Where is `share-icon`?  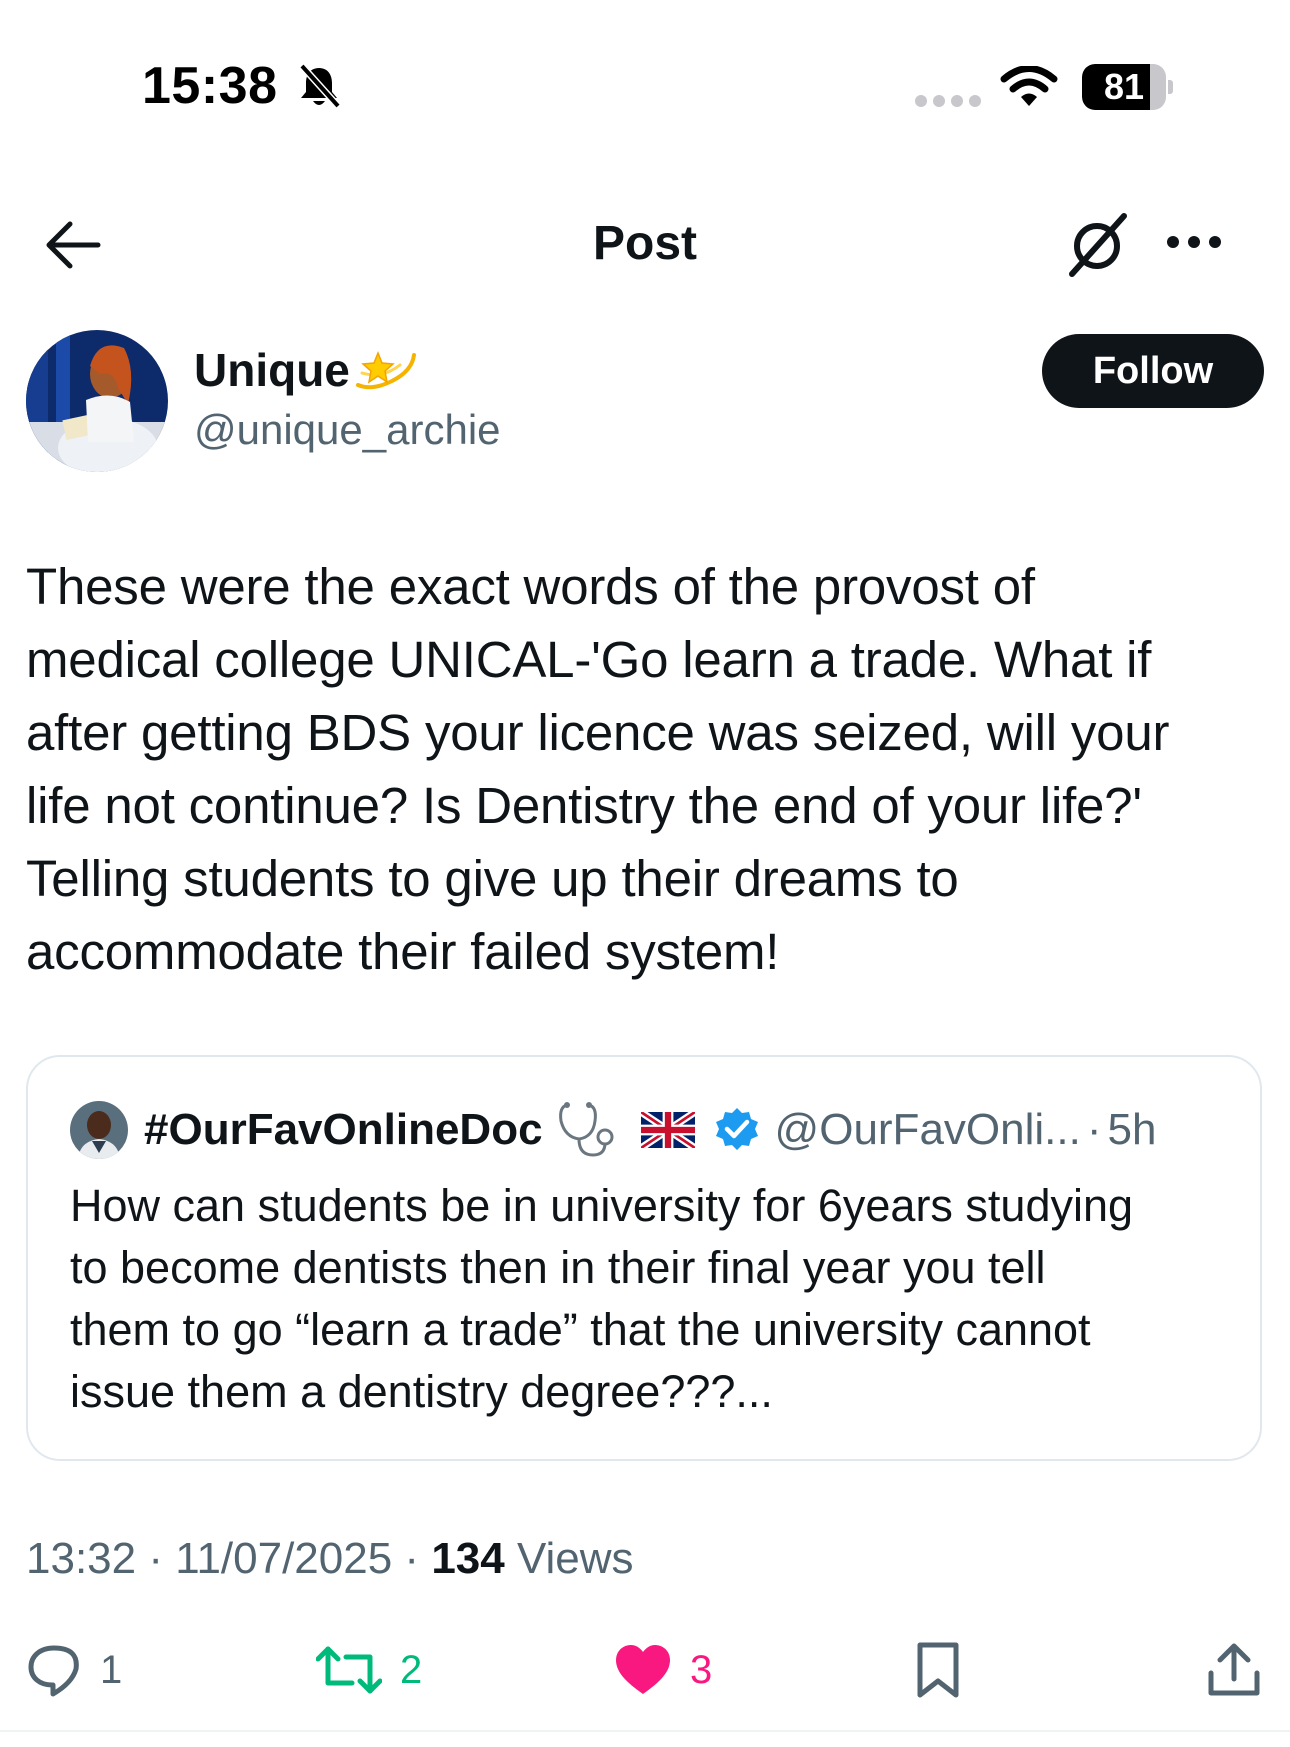
share-icon is located at coordinates (1234, 1669).